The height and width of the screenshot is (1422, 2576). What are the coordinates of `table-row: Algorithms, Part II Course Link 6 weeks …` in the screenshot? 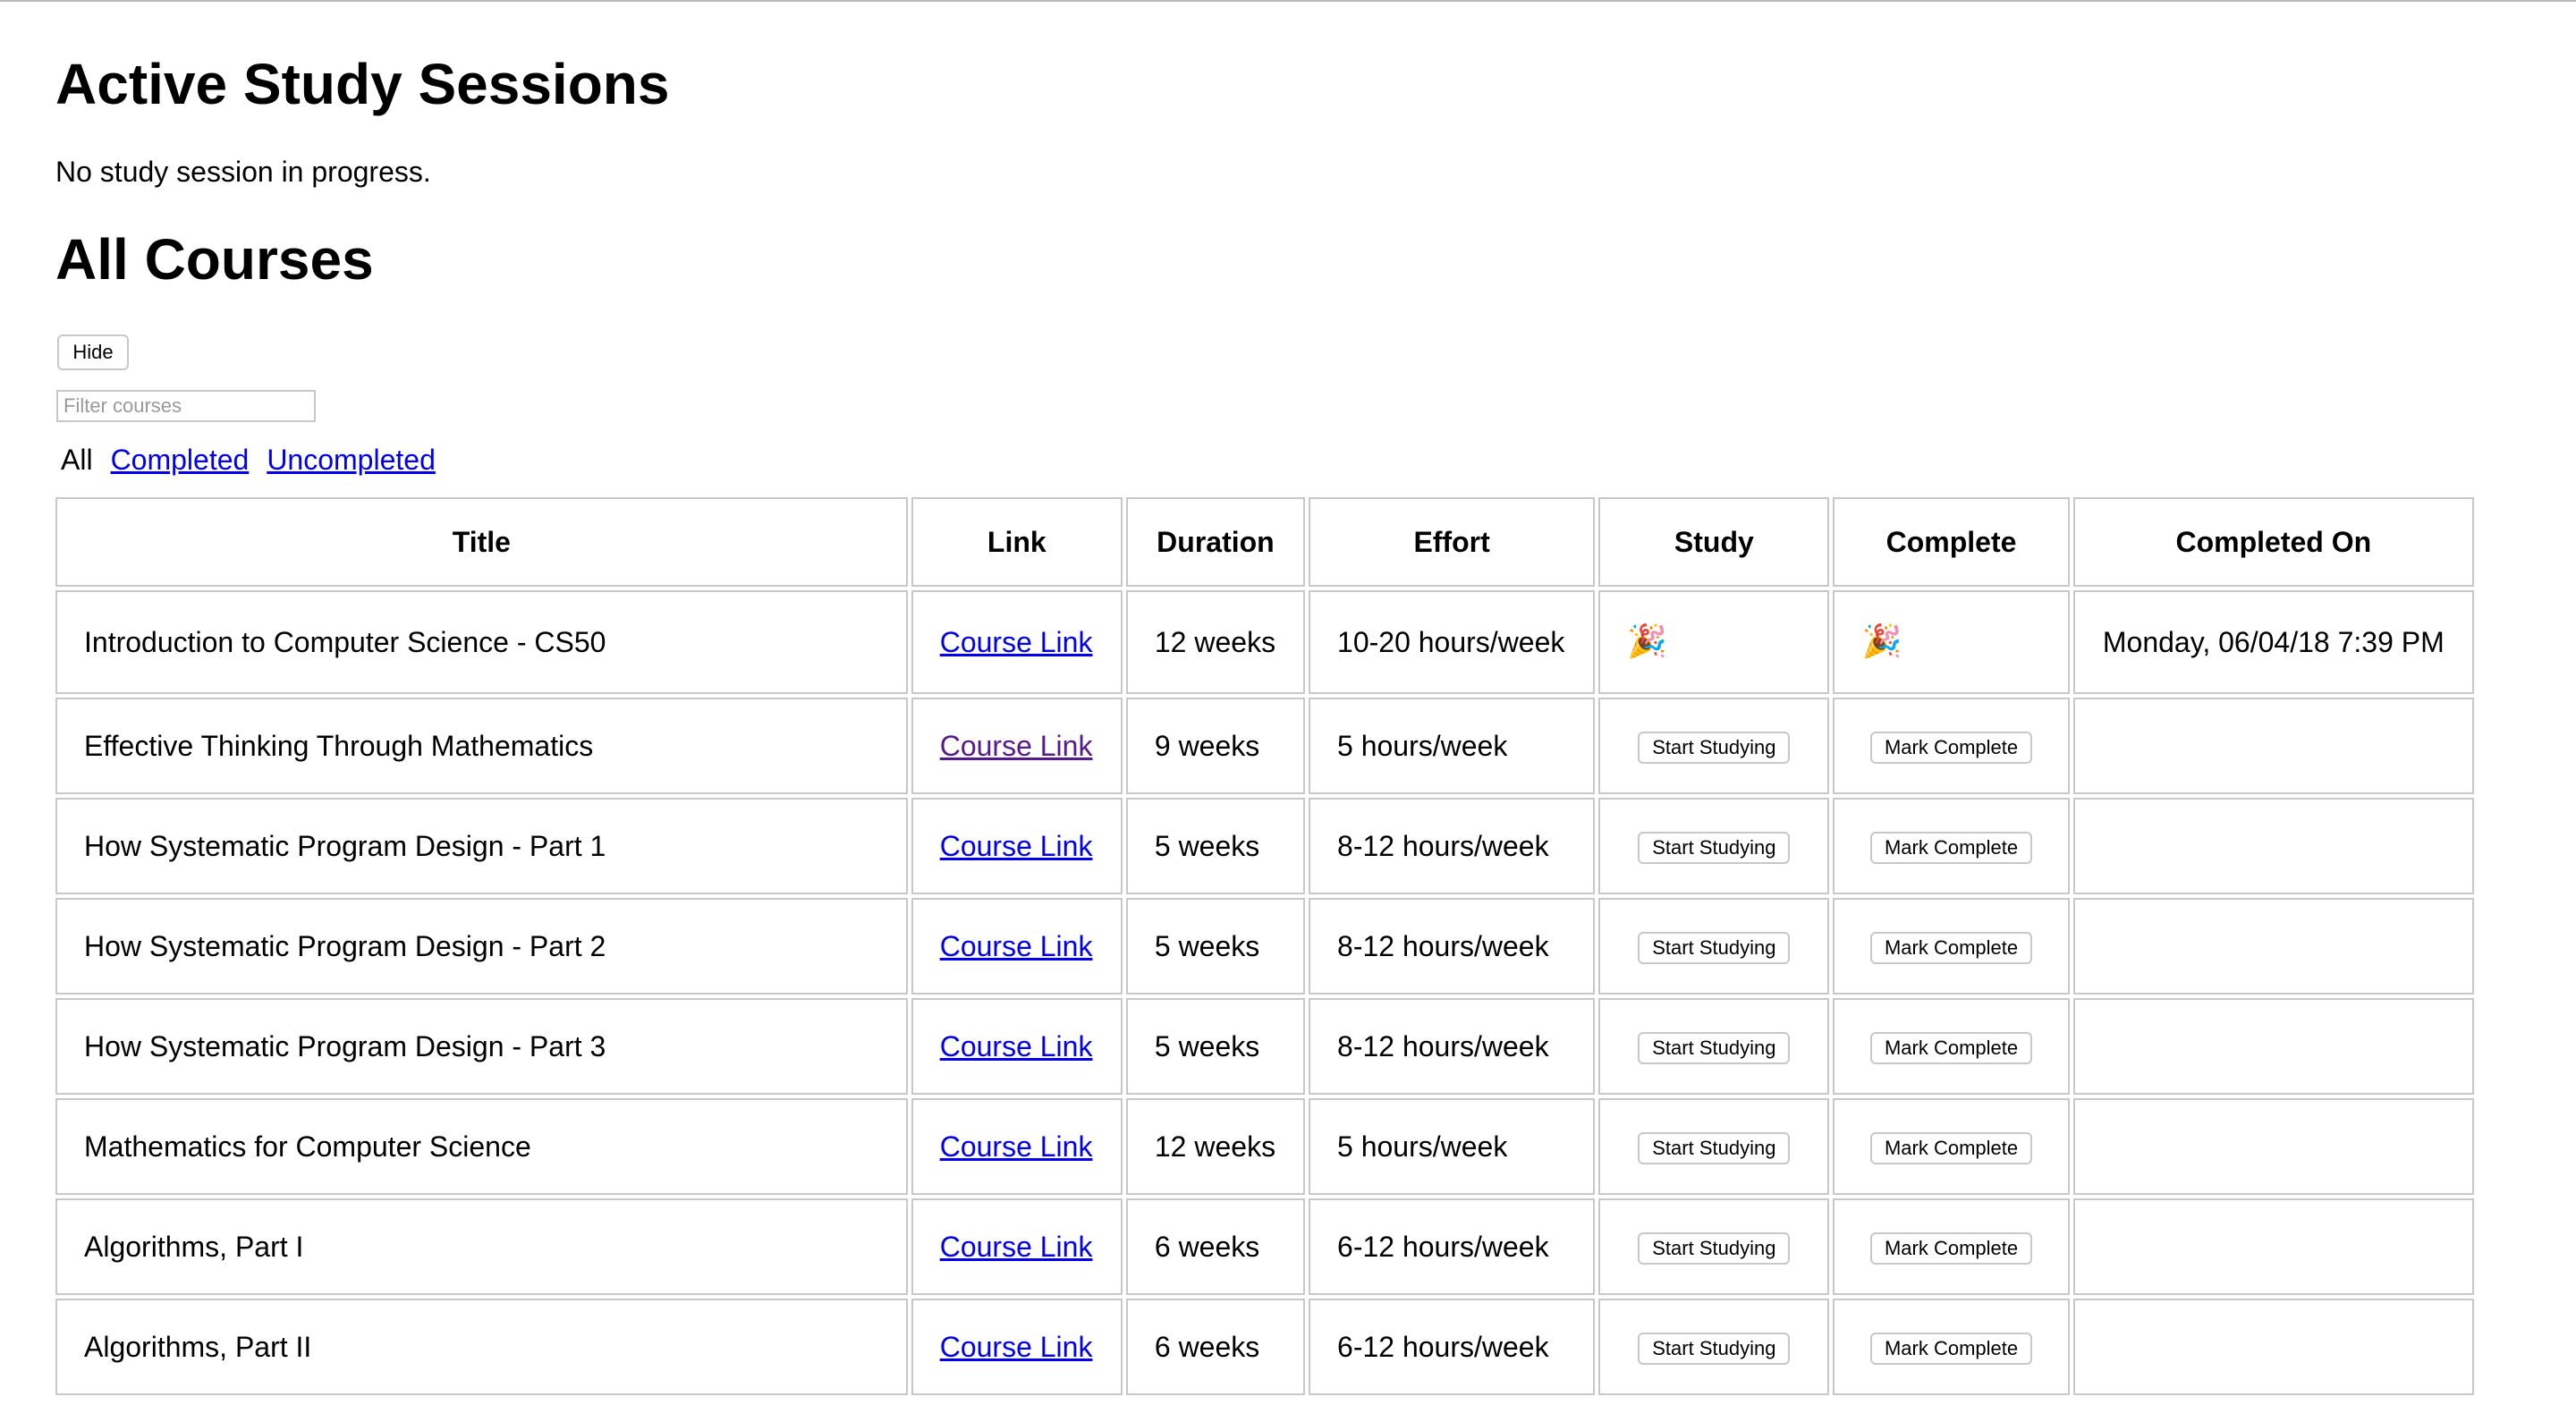 It's located at (1264, 1347).